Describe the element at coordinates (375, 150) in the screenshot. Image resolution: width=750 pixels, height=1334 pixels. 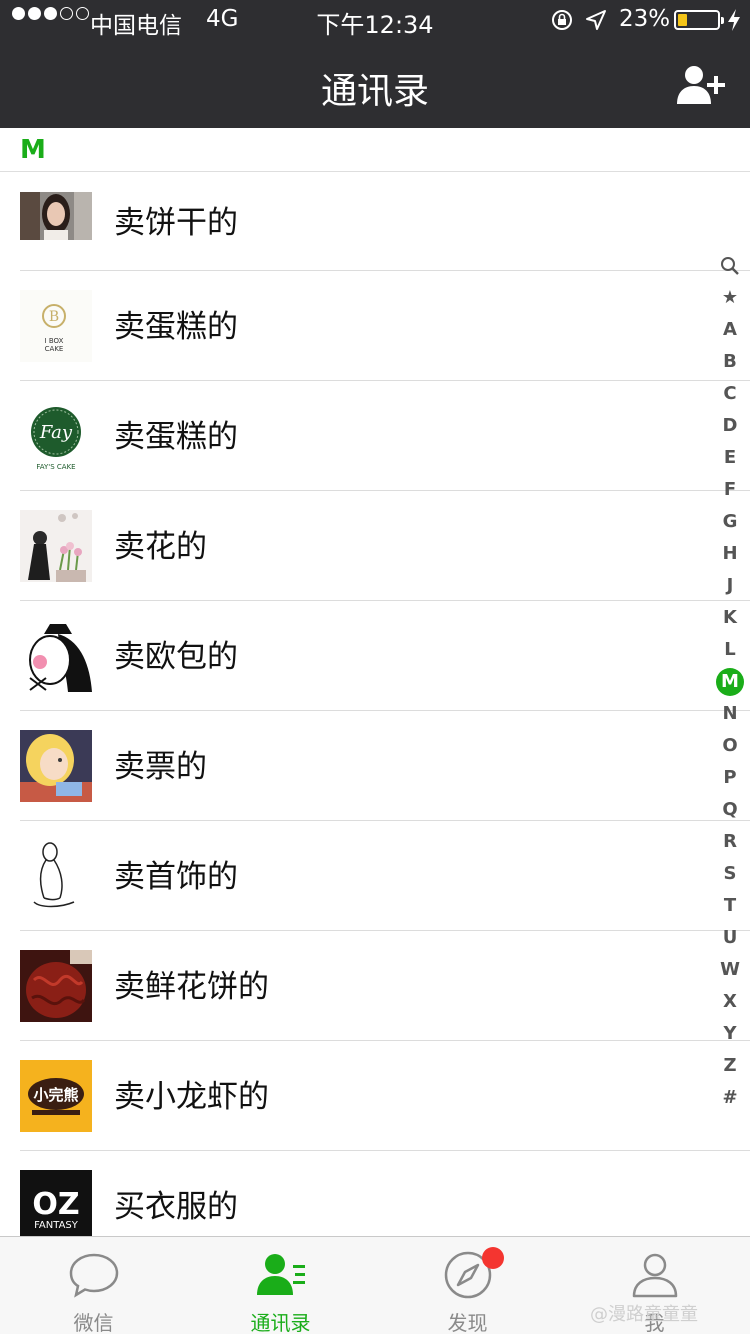
I see `section-header: M` at that location.